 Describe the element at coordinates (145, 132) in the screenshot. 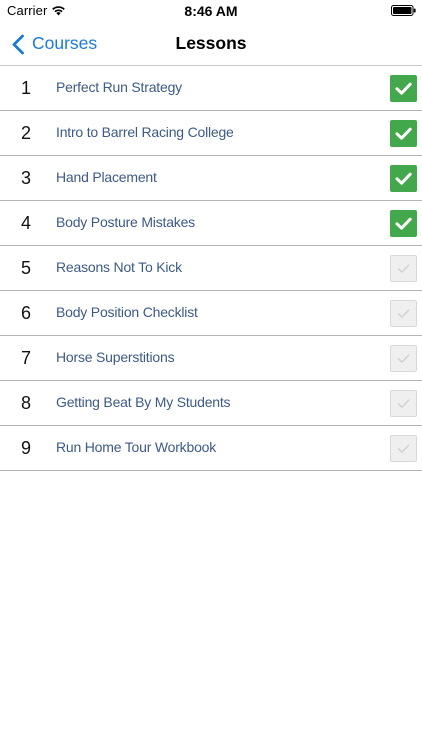

I see `lesson-title: Intro to Barrel Racing College` at that location.